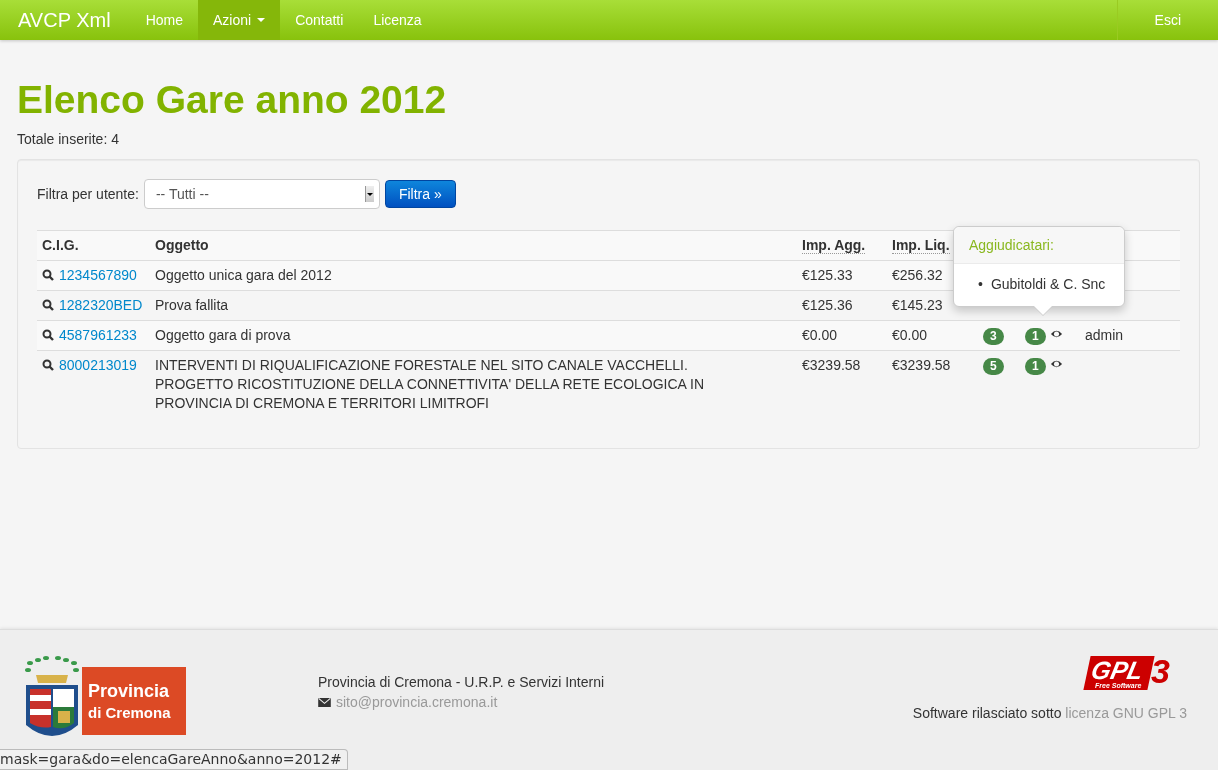  What do you see at coordinates (917, 275) in the screenshot?
I see `table-cell: €256.32` at bounding box center [917, 275].